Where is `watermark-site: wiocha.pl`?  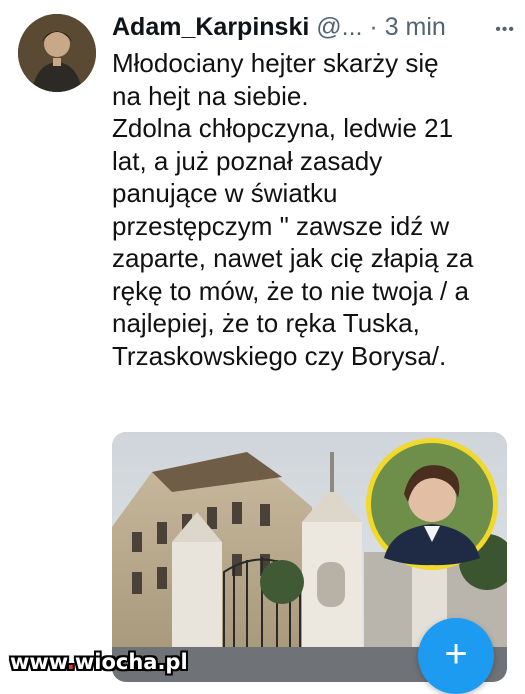
watermark-site: wiocha.pl is located at coordinates (131, 662).